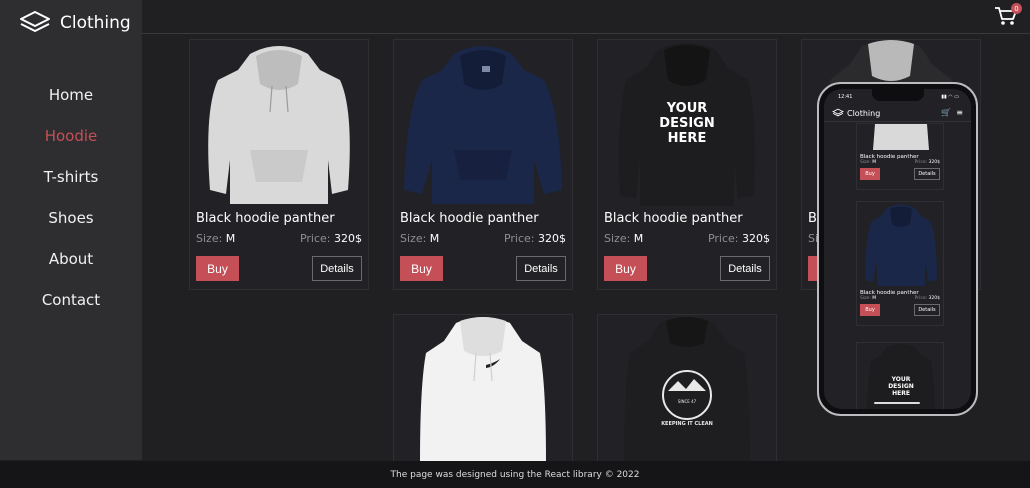 The height and width of the screenshot is (488, 1030). Describe the element at coordinates (71, 258) in the screenshot. I see `nav-item-about: About` at that location.